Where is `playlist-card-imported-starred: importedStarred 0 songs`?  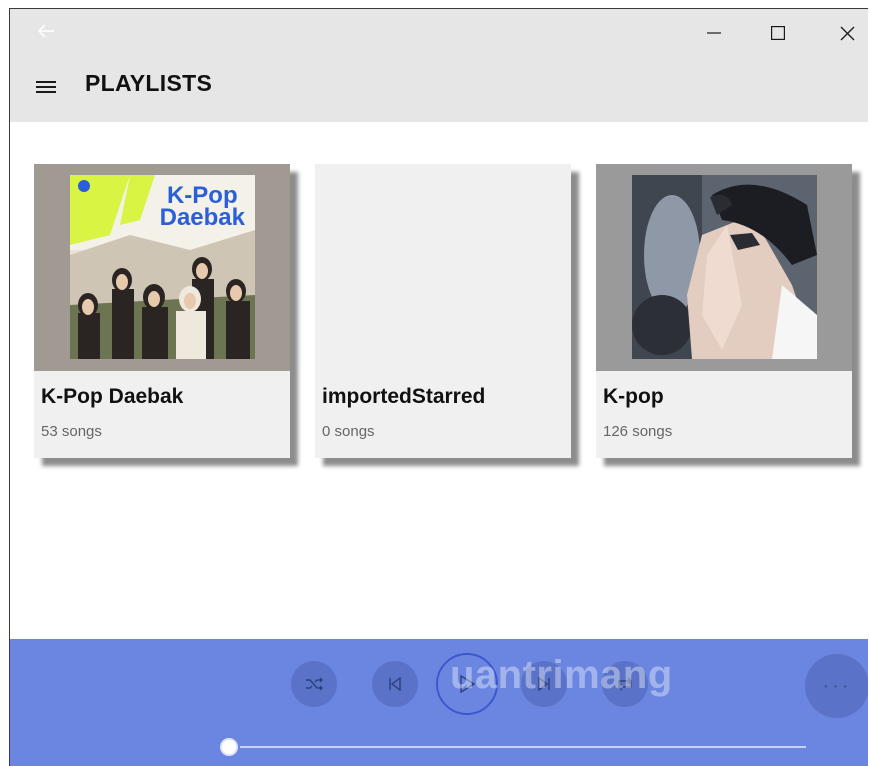
playlist-card-imported-starred: importedStarred 0 songs is located at coordinates (443, 311).